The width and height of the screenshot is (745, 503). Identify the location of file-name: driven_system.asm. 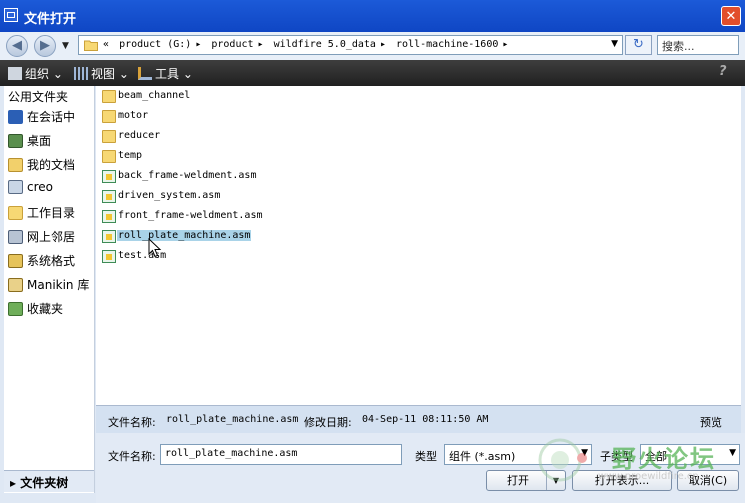
(169, 195).